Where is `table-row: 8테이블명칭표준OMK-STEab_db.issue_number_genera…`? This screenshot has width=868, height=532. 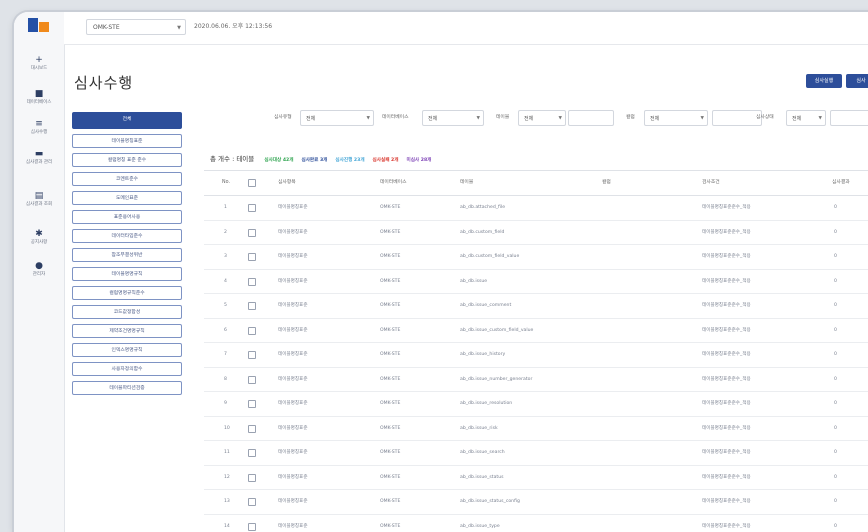
table-row: 8테이블명칭표준OMK-STEab_db.issue_number_genera… is located at coordinates (536, 380).